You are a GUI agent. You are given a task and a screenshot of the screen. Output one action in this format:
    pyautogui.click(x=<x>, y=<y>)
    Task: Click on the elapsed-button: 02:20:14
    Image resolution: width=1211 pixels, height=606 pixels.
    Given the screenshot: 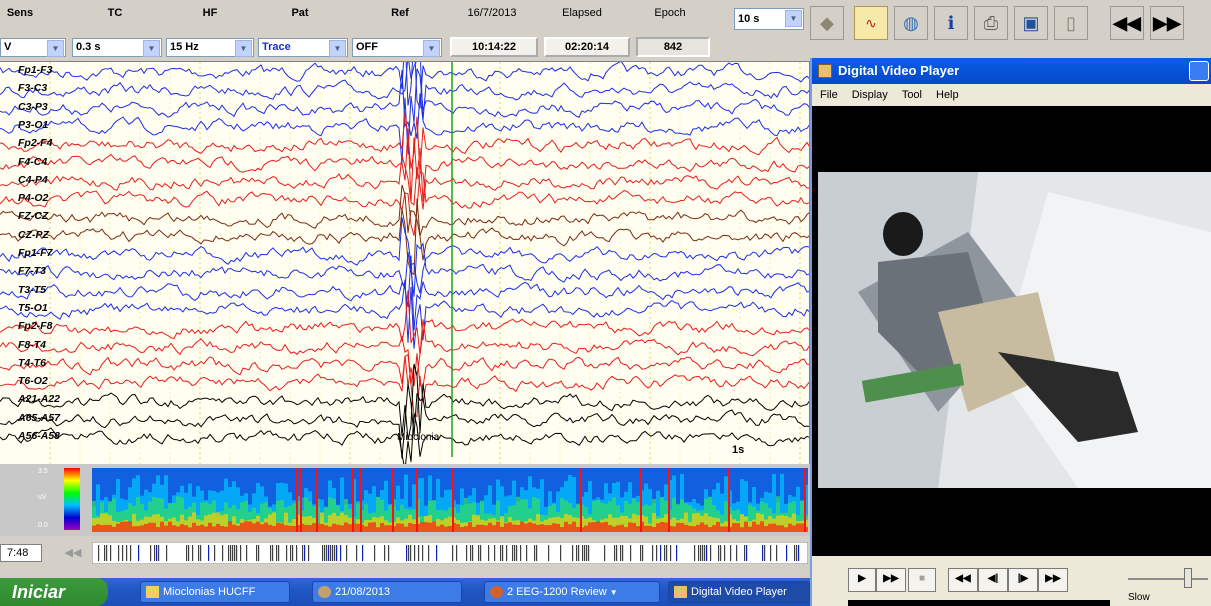 What is the action you would take?
    pyautogui.click(x=587, y=47)
    